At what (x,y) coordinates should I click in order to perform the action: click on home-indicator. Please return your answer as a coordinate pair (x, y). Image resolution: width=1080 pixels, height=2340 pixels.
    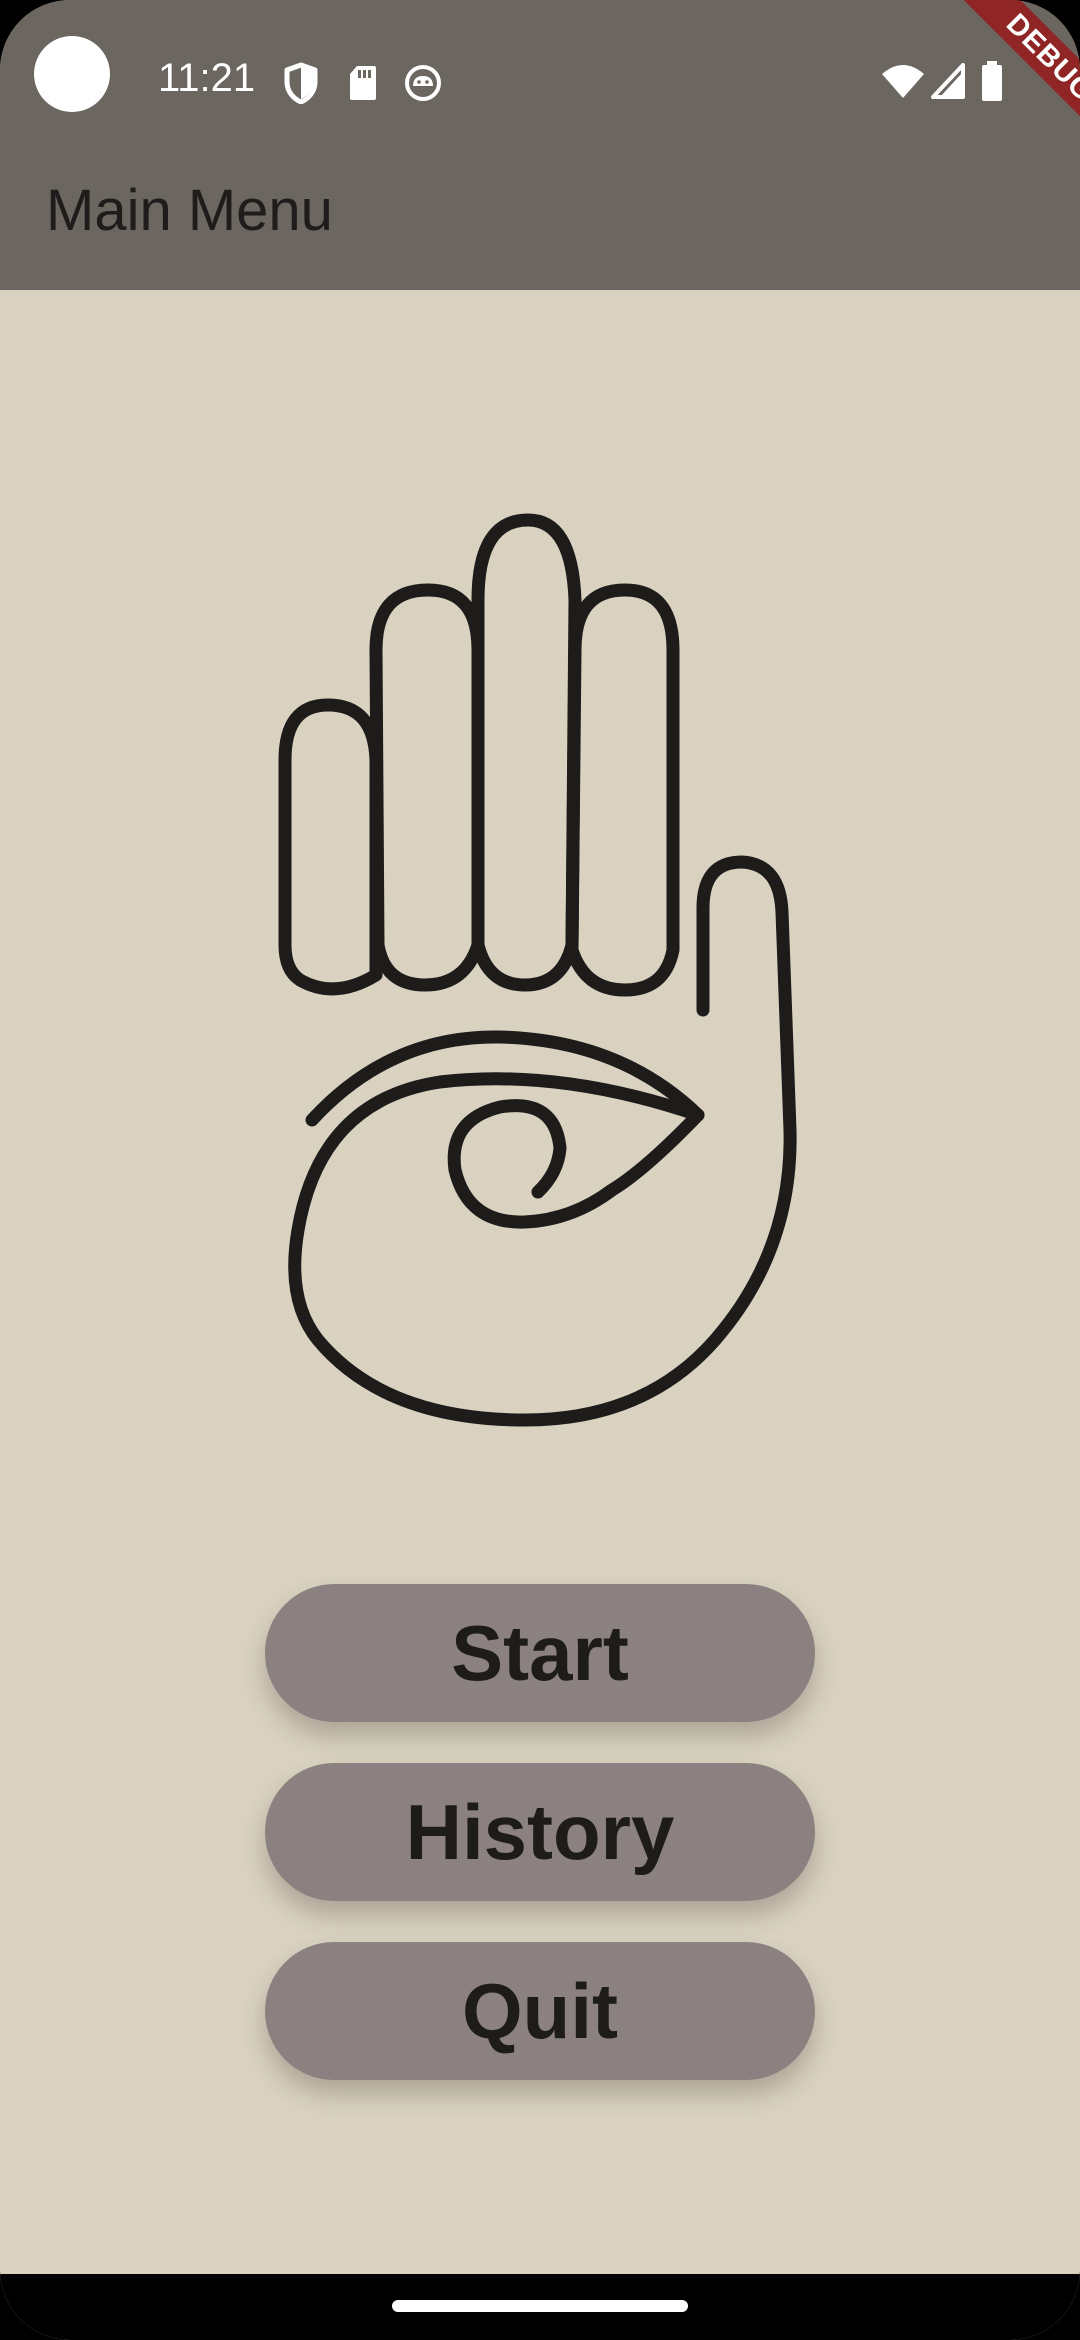
    Looking at the image, I should click on (540, 2306).